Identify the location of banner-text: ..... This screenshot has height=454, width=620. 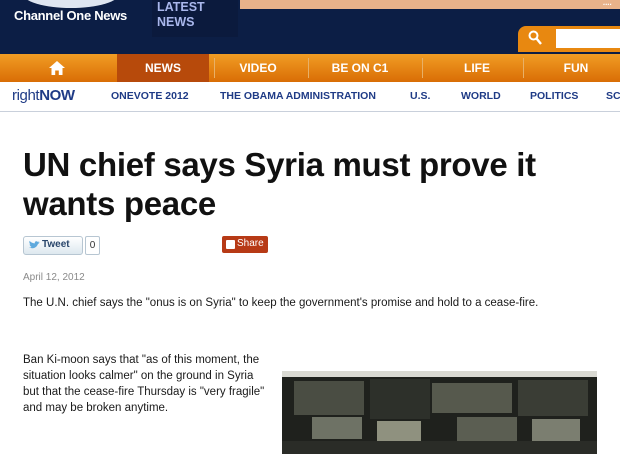
(607, 3).